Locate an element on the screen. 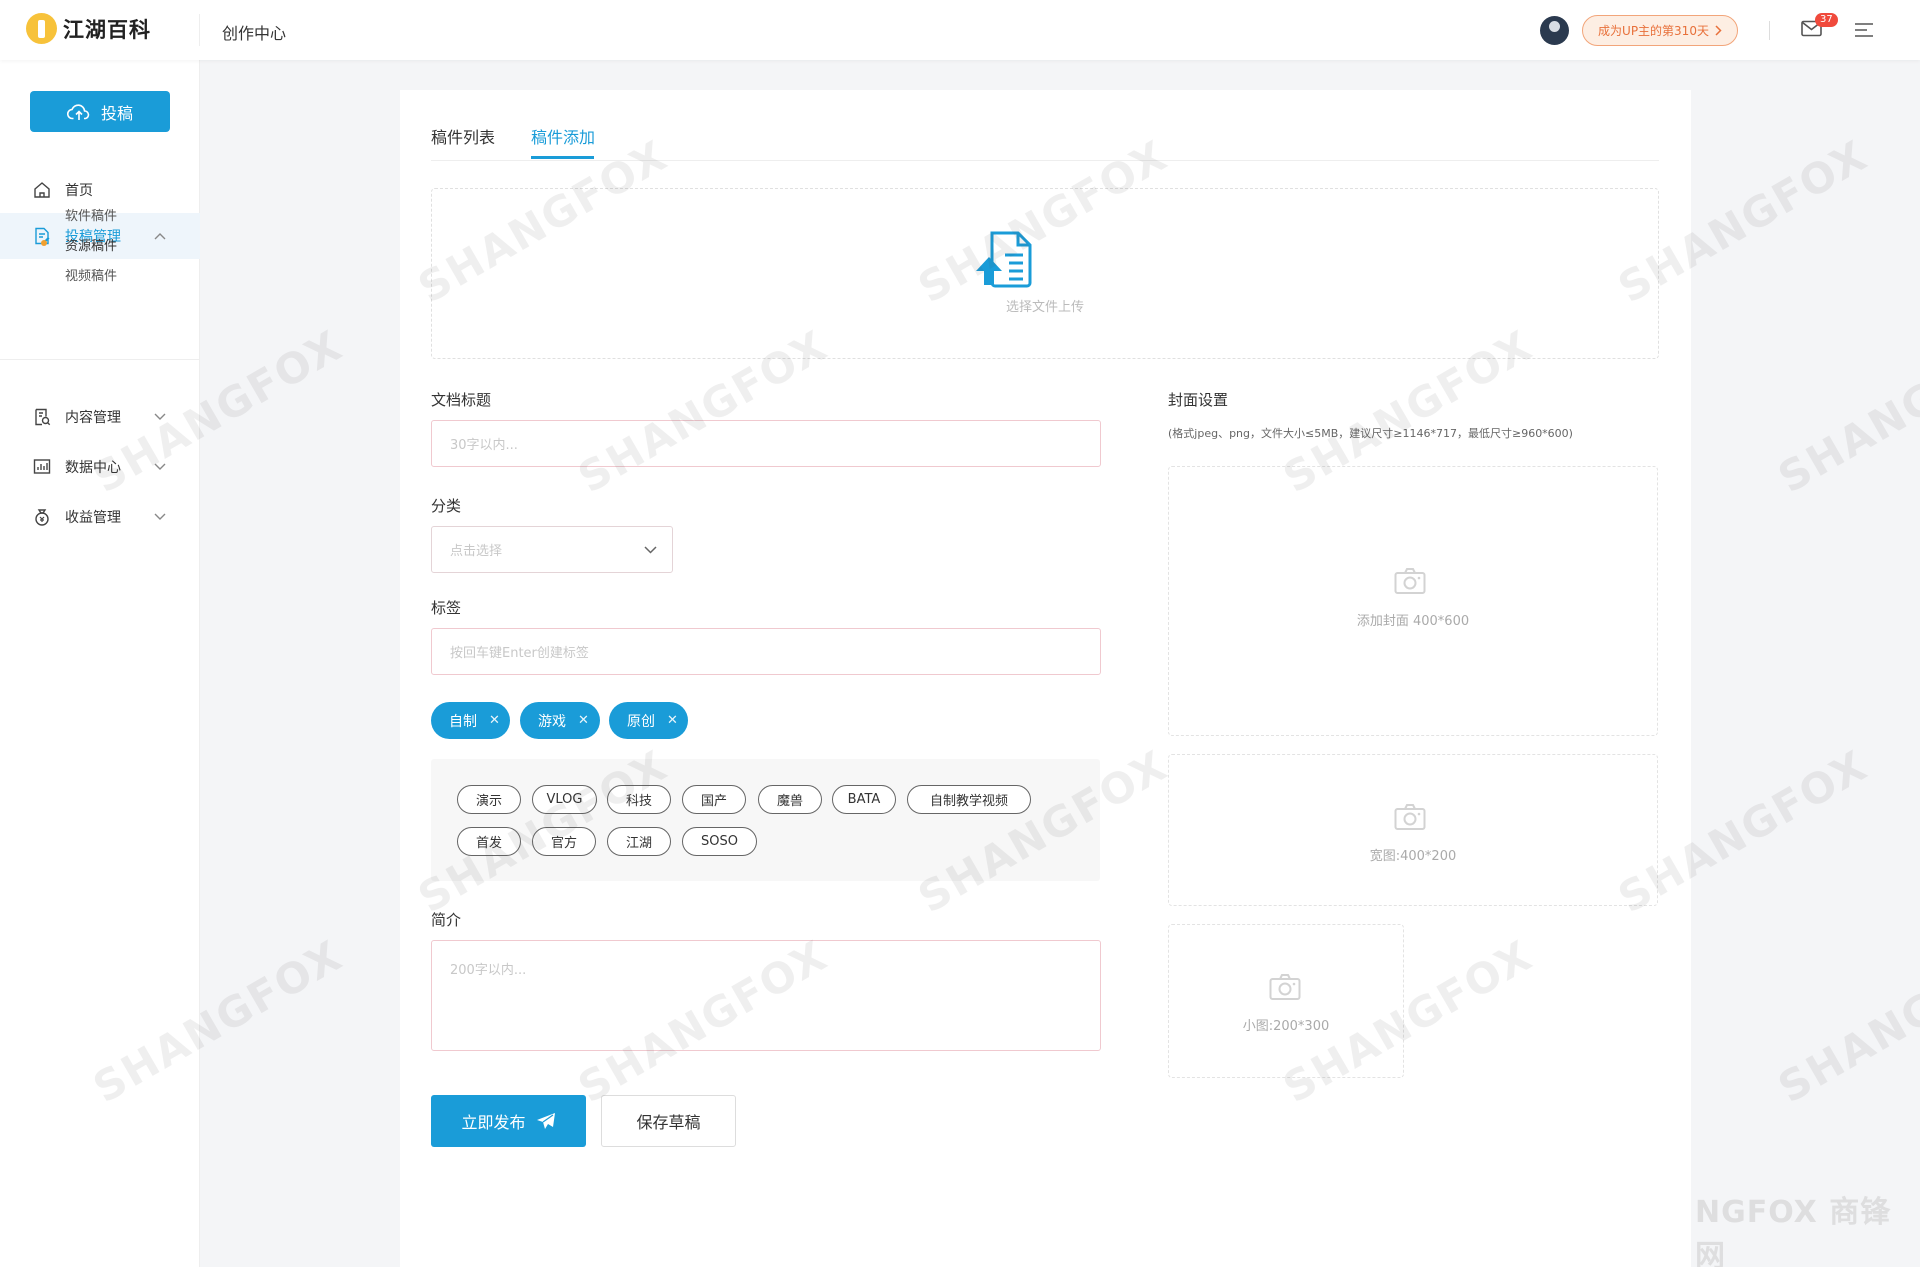 The image size is (1920, 1267). sidebar-item-label: 首页 is located at coordinates (79, 191).